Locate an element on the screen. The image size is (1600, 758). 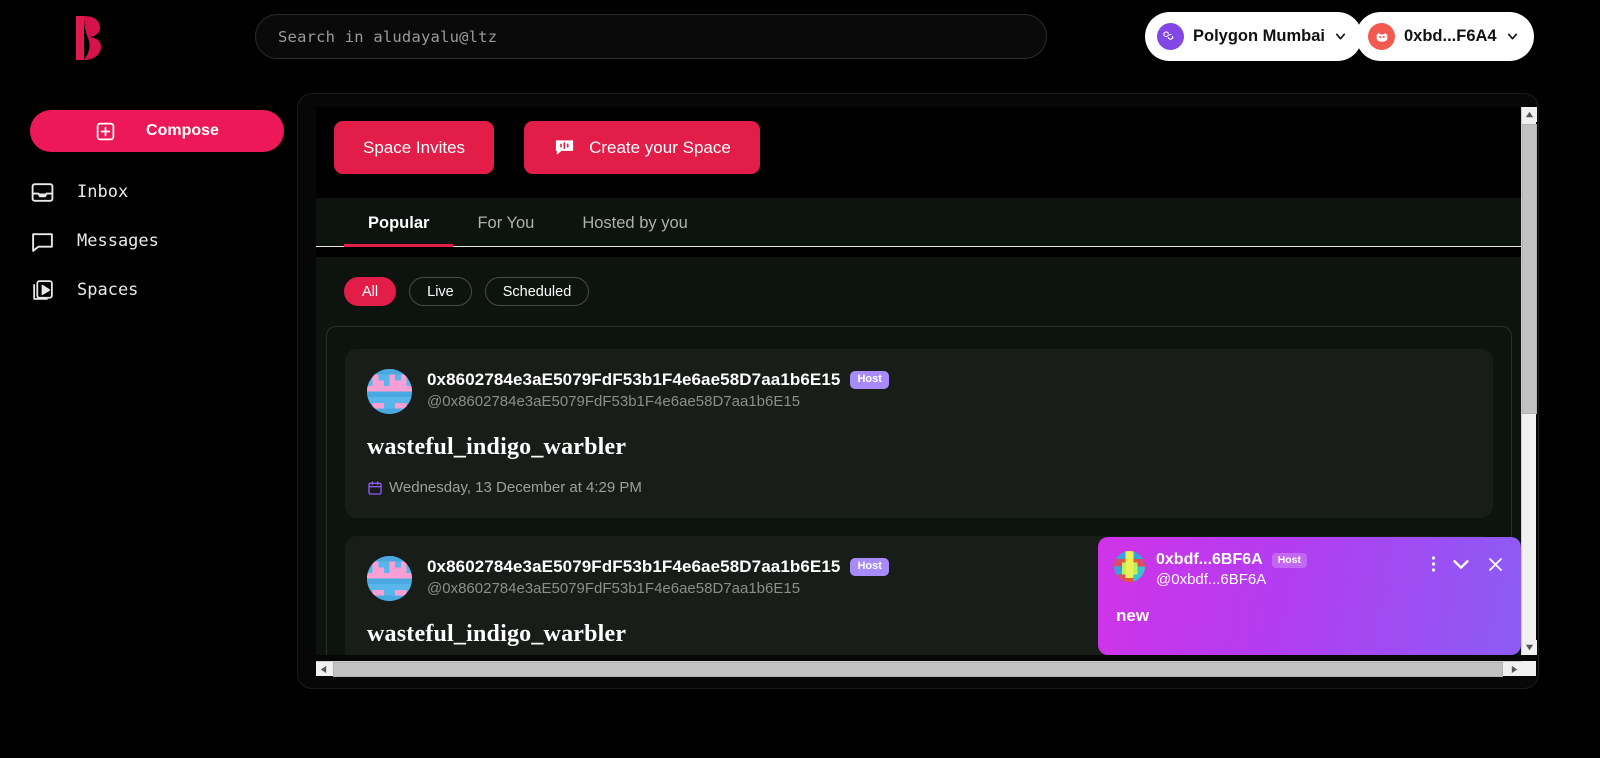
space-invites-button: Space Invites is located at coordinates (414, 147).